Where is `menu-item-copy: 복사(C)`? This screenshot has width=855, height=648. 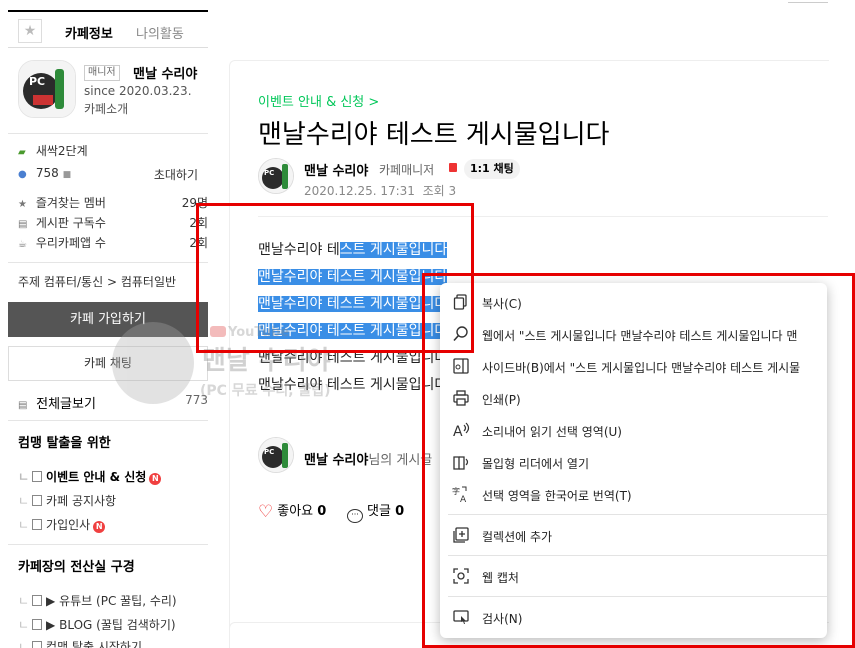 menu-item-copy: 복사(C) is located at coordinates (633, 303).